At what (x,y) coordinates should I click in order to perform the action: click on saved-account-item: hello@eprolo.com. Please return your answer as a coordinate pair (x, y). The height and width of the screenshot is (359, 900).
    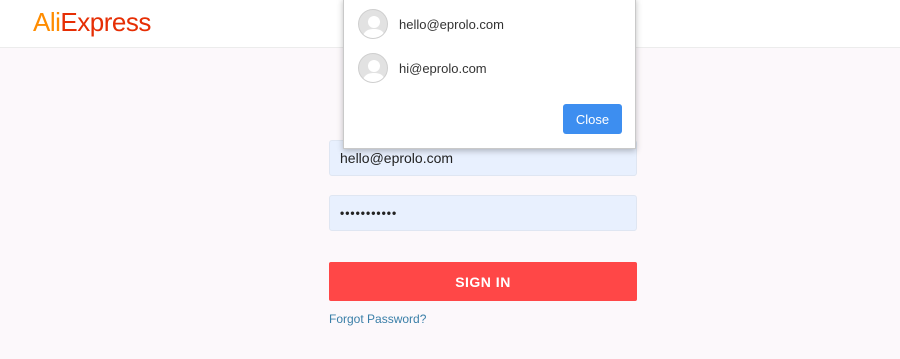
    Looking at the image, I should click on (488, 25).